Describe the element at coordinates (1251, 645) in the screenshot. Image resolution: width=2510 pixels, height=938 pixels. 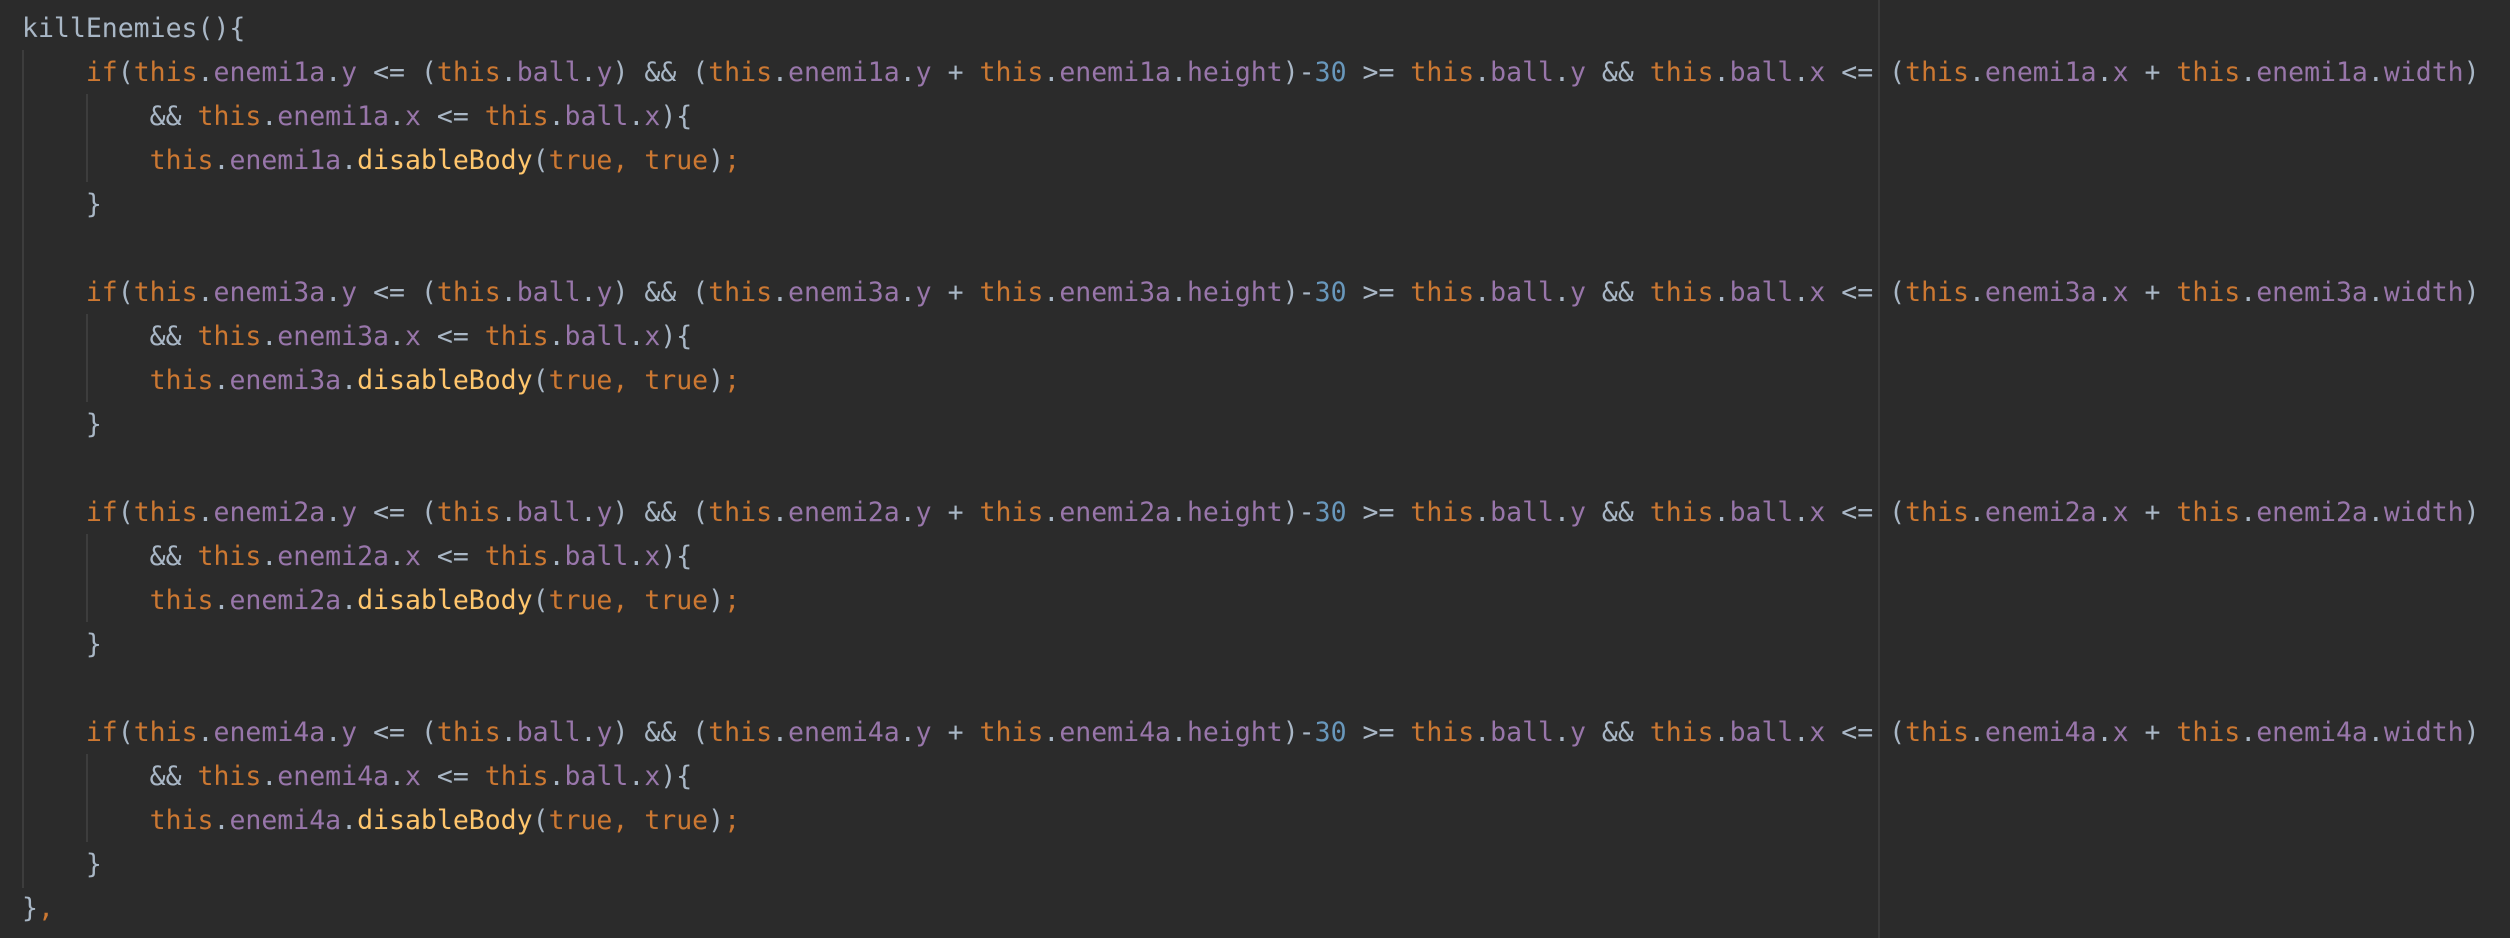
I see `code-line-15: }` at that location.